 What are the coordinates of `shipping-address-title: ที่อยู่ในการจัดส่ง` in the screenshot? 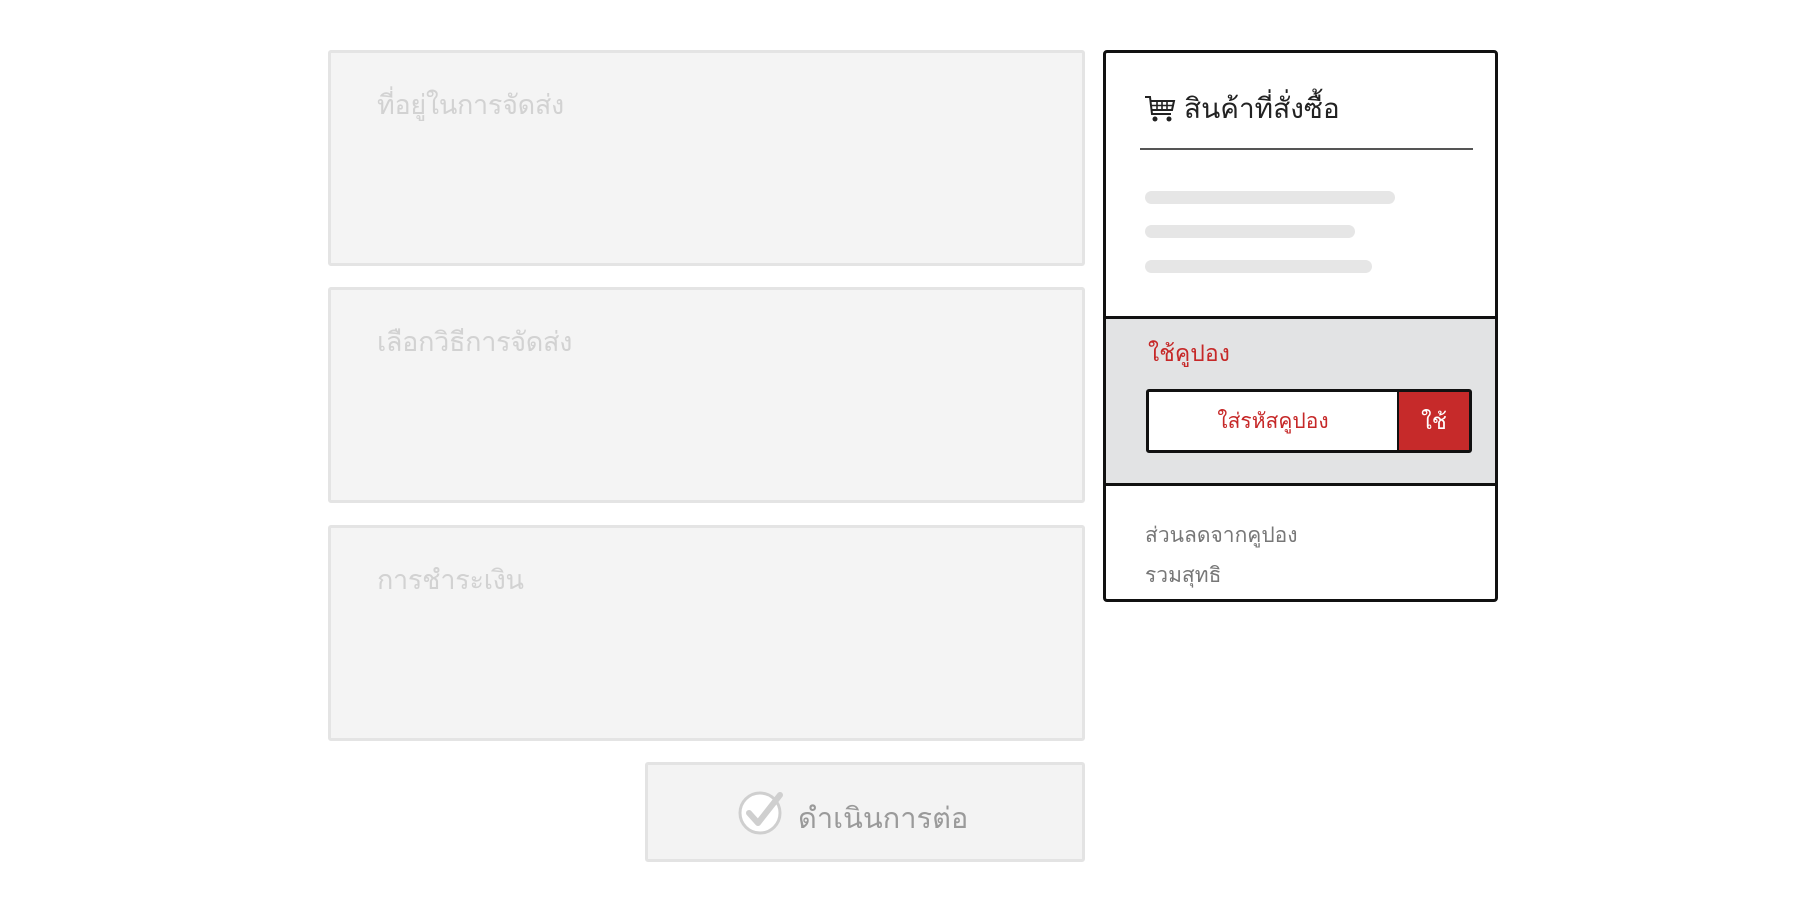 It's located at (470, 105).